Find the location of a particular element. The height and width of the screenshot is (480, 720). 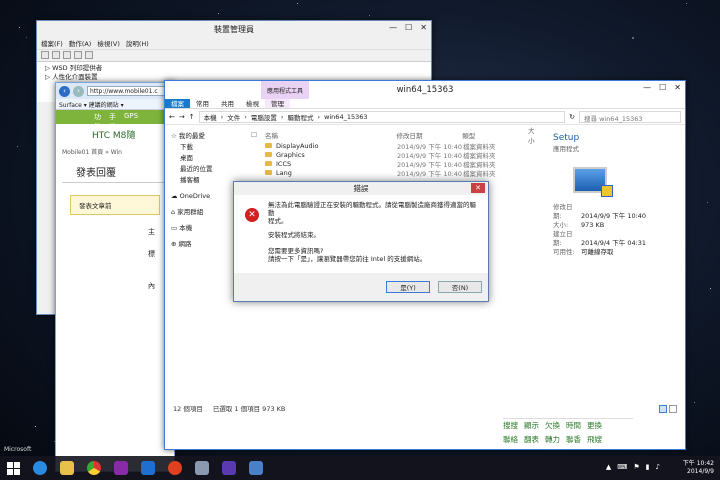

clock: 下午 10:42 2014/9/9 is located at coordinates (698, 468).